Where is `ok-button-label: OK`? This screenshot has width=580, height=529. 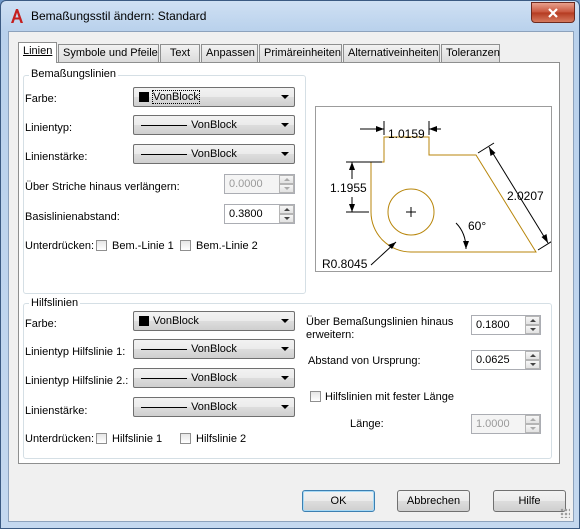
ok-button-label: OK is located at coordinates (338, 501).